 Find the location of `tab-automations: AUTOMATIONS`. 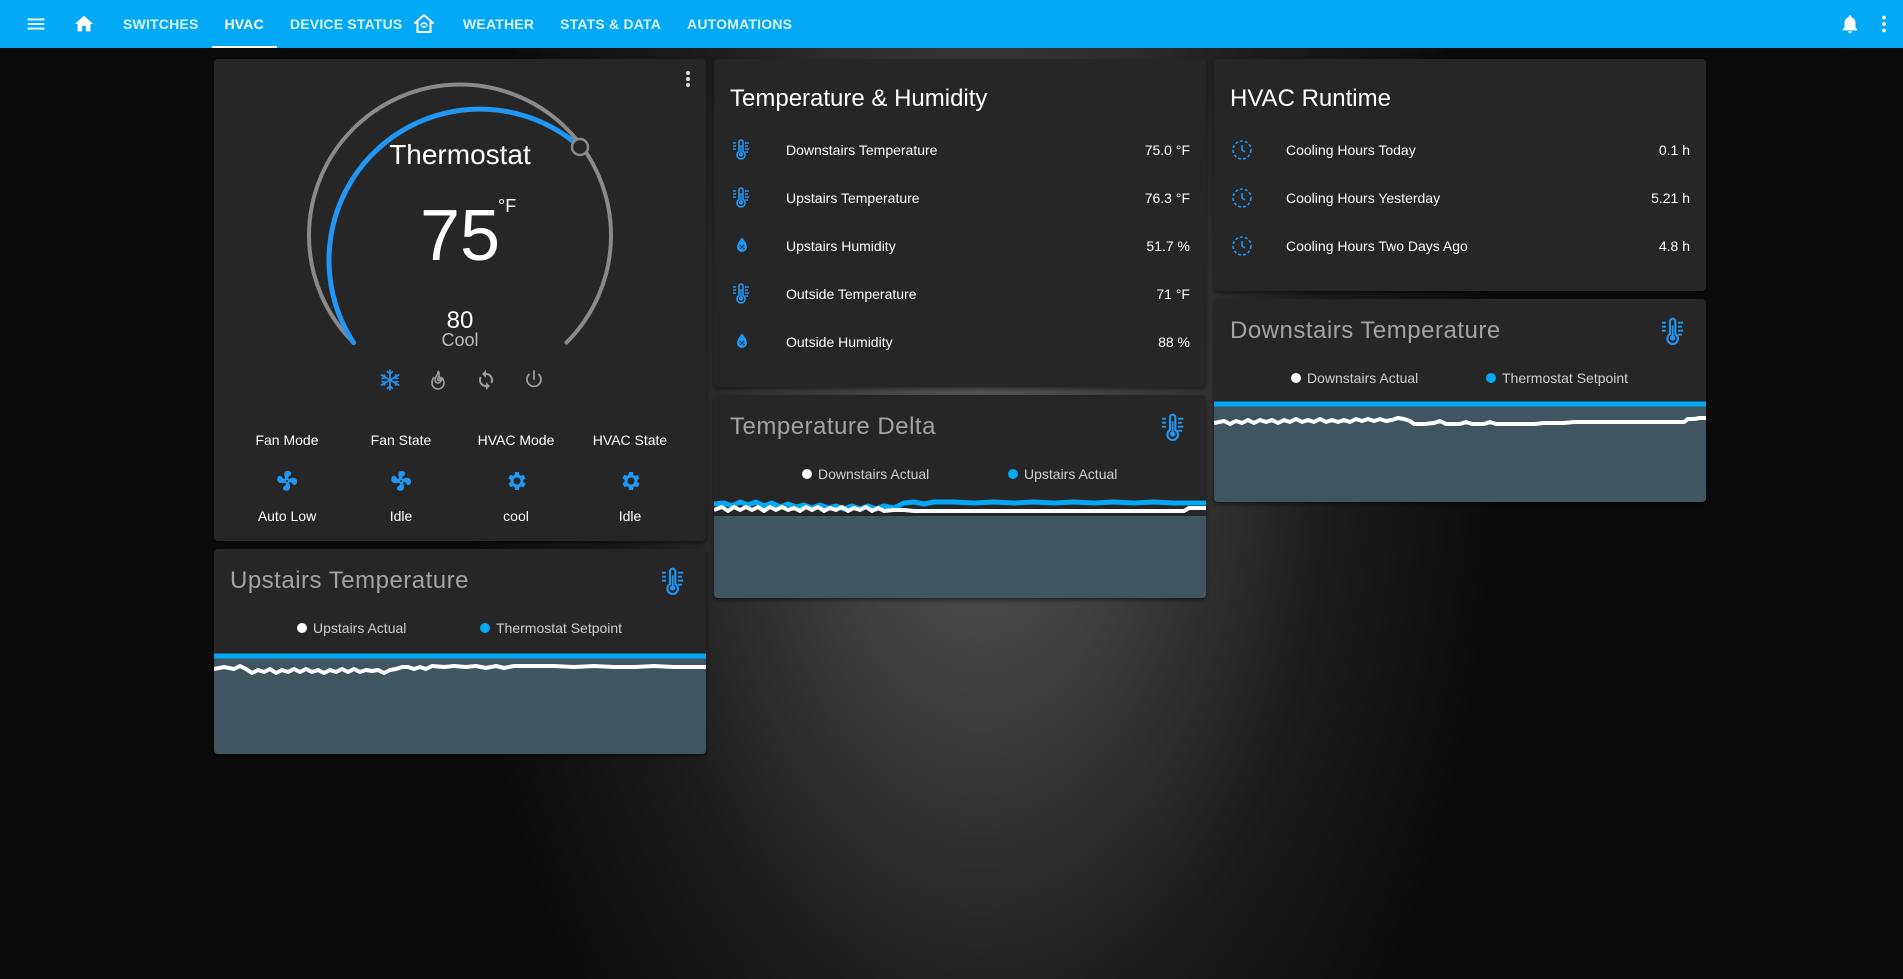

tab-automations: AUTOMATIONS is located at coordinates (739, 24).